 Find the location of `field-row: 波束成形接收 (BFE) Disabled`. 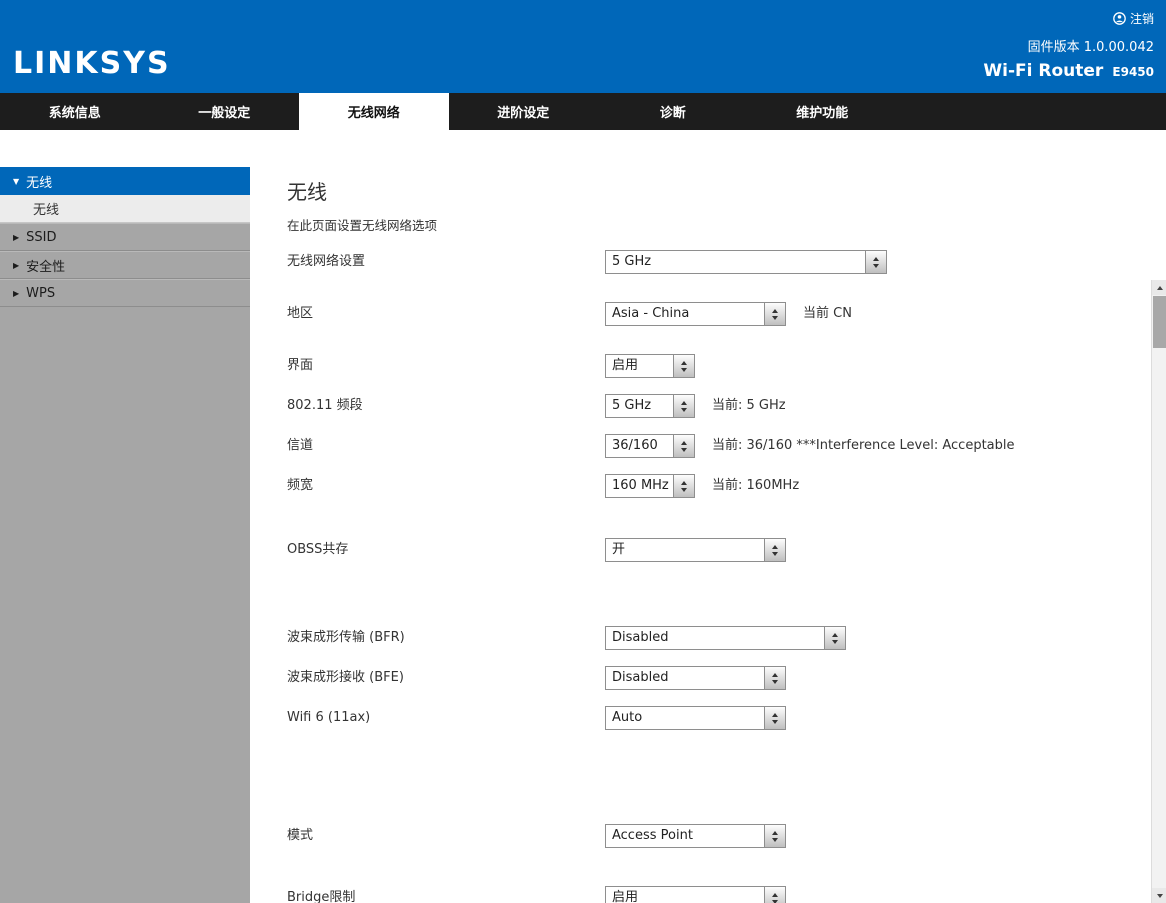

field-row: 波束成形接收 (BFE) Disabled is located at coordinates (719, 678).